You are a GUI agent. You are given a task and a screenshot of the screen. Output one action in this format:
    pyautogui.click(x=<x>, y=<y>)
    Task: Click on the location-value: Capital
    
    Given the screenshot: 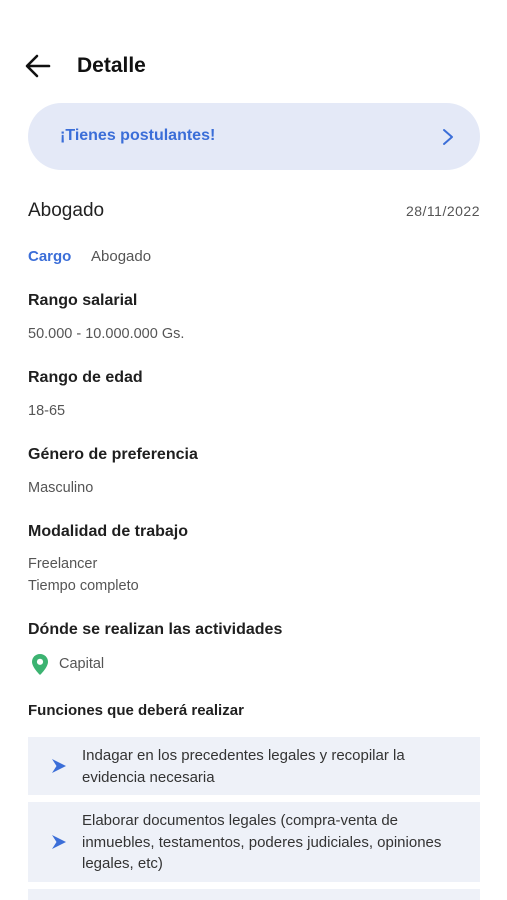 What is the action you would take?
    pyautogui.click(x=82, y=664)
    